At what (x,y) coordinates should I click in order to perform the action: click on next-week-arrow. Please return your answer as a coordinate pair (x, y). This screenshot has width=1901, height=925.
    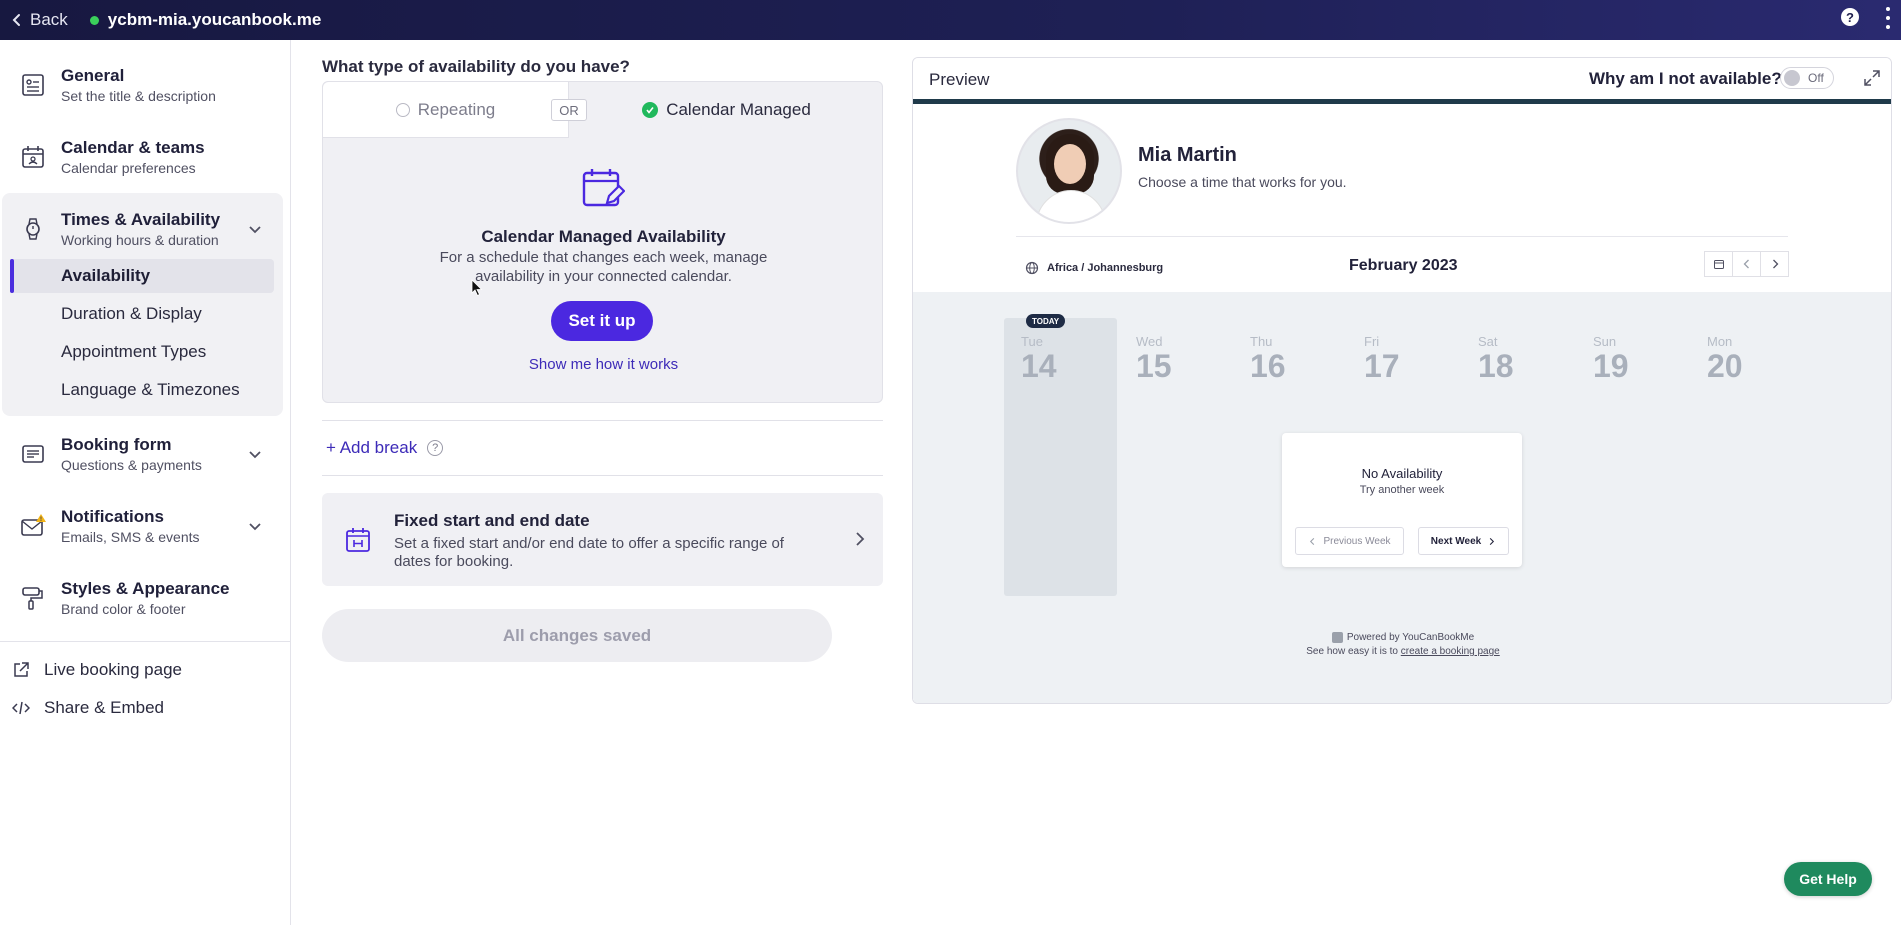
    Looking at the image, I should click on (1775, 264).